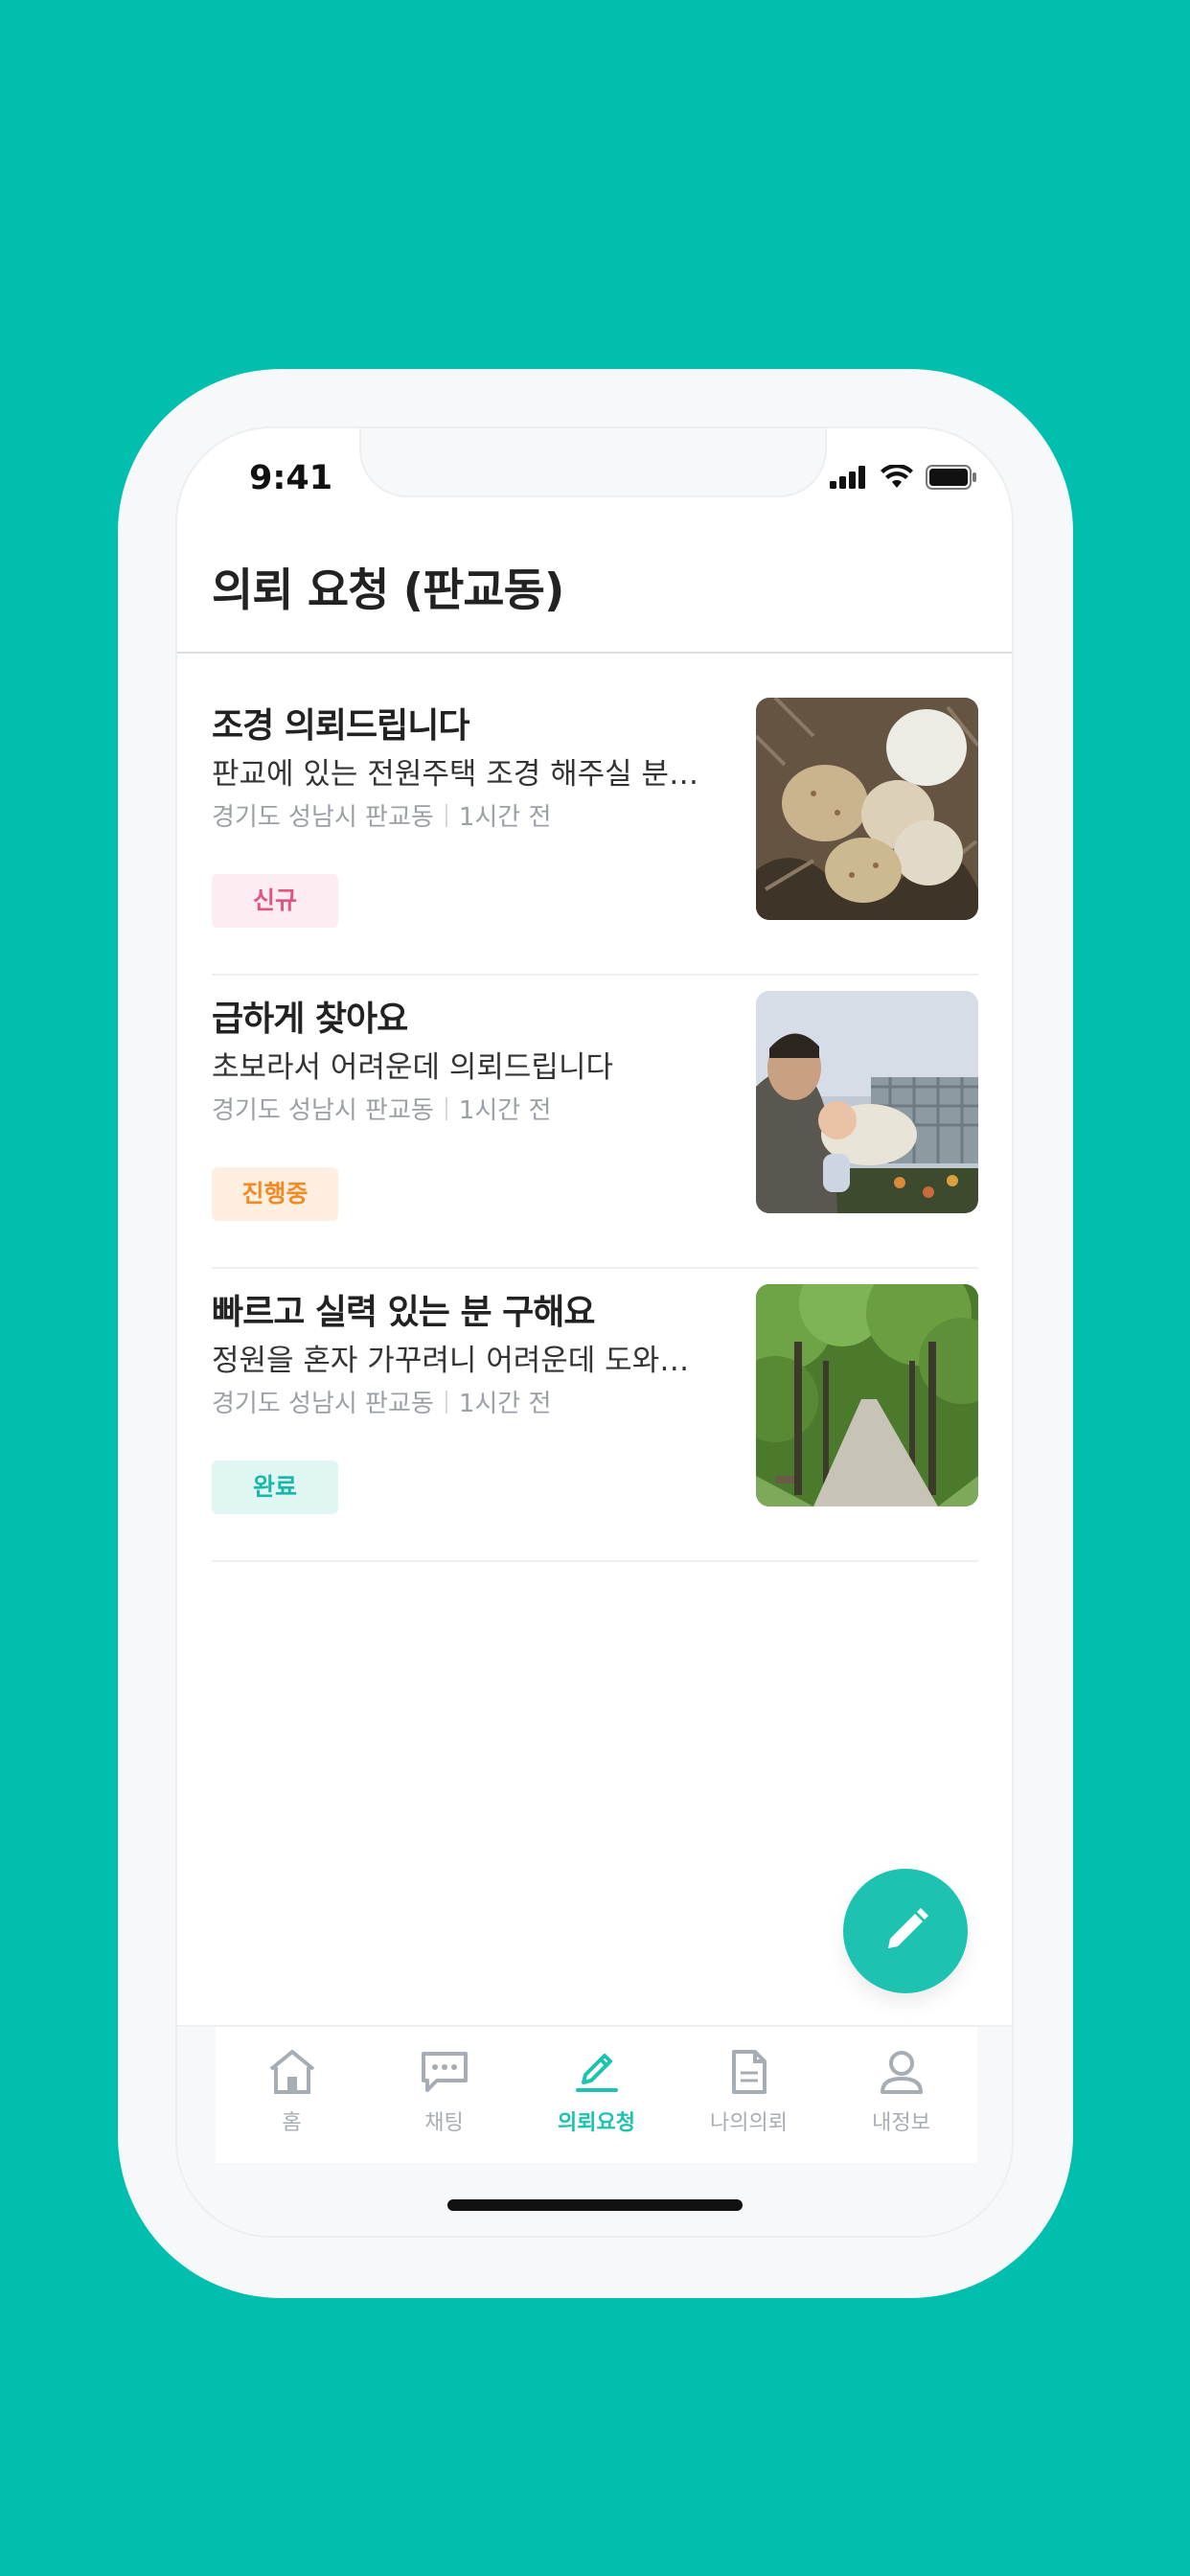 The image size is (1190, 2576). Describe the element at coordinates (310, 1019) in the screenshot. I see `request-title: 급하게 찾아요` at that location.